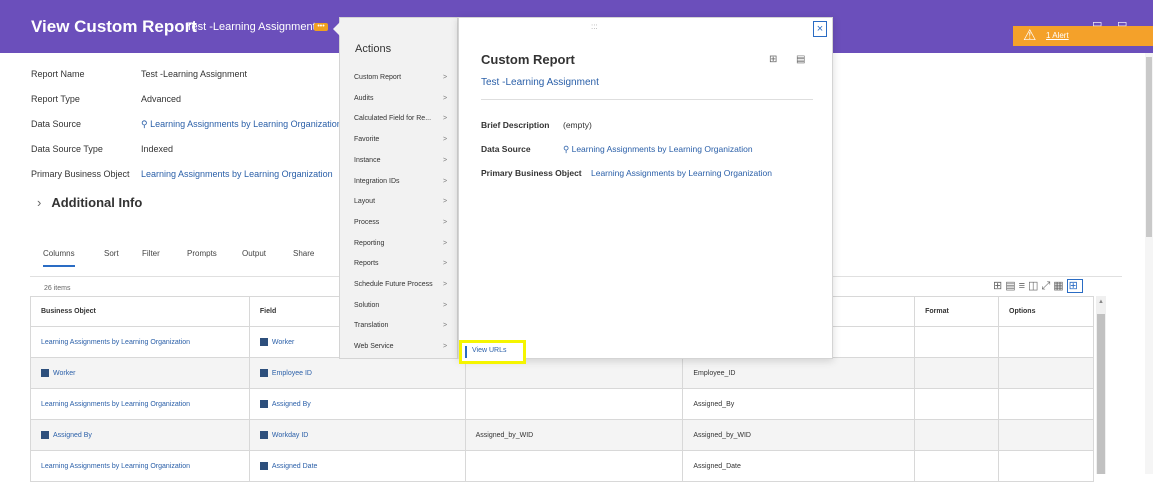 The height and width of the screenshot is (482, 1153). I want to click on tab-filter: Filter, so click(151, 253).